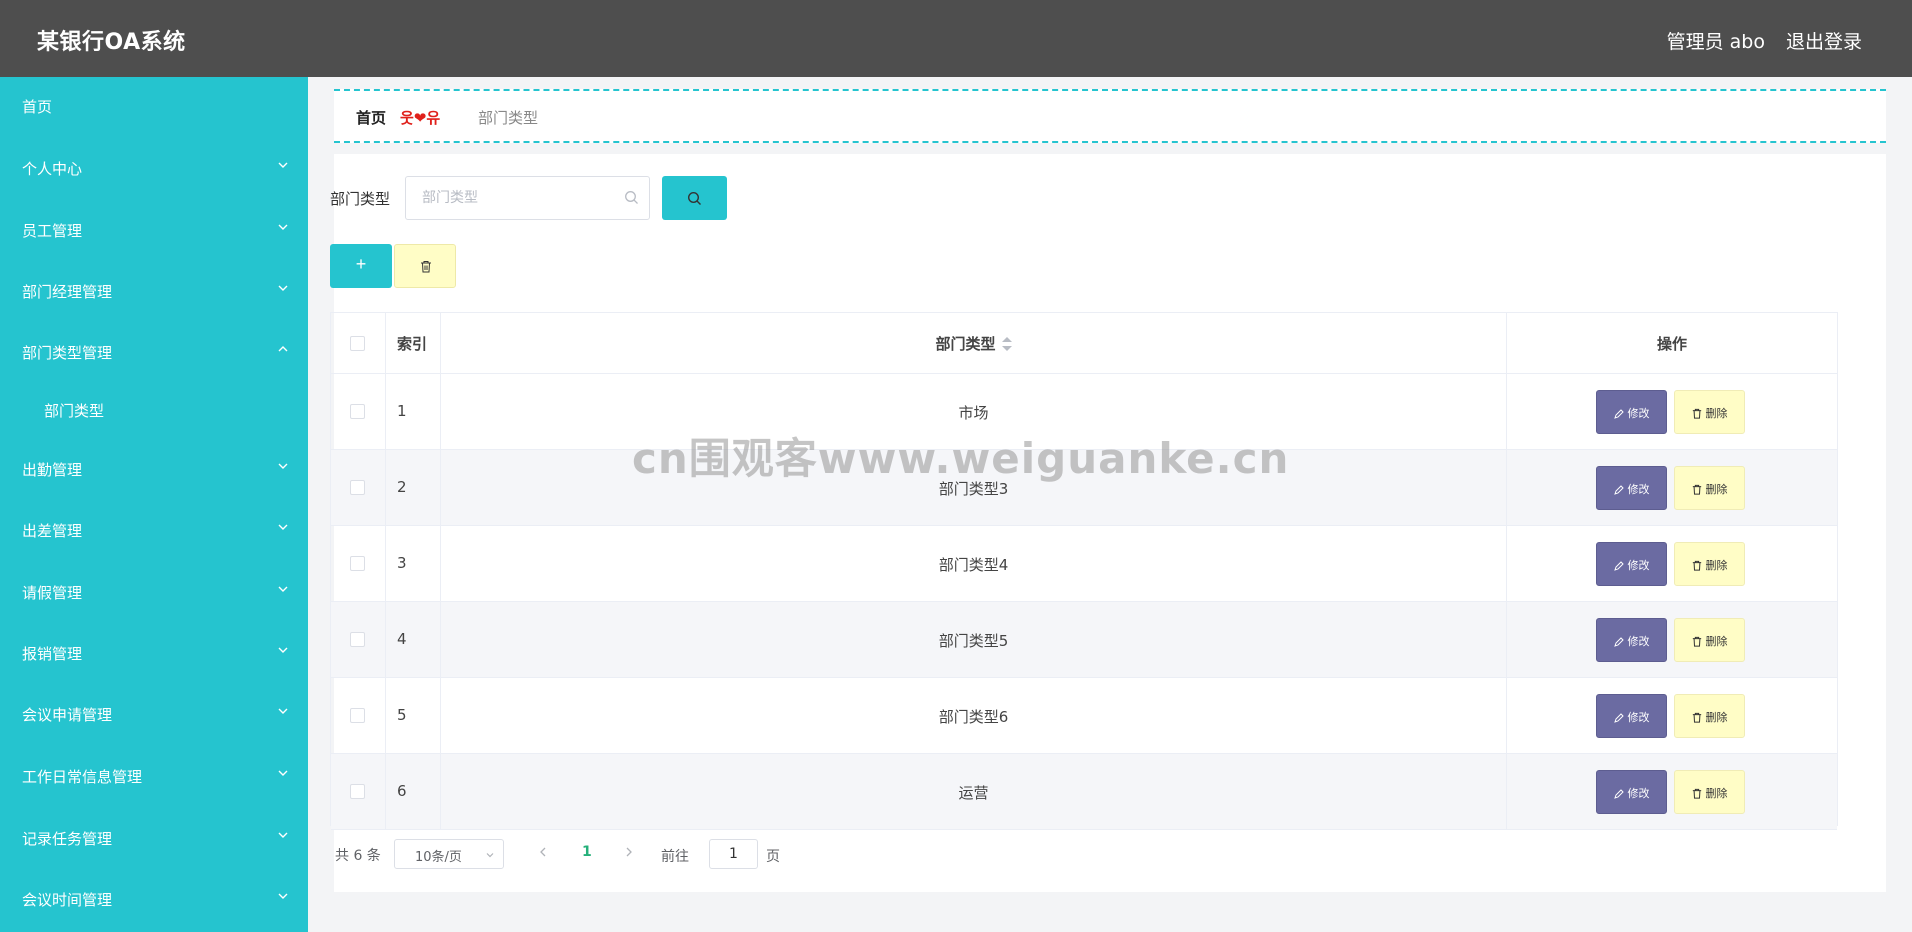 This screenshot has width=1912, height=932. I want to click on table-row: 5 部门类型6 修改 删除, so click(1084, 716).